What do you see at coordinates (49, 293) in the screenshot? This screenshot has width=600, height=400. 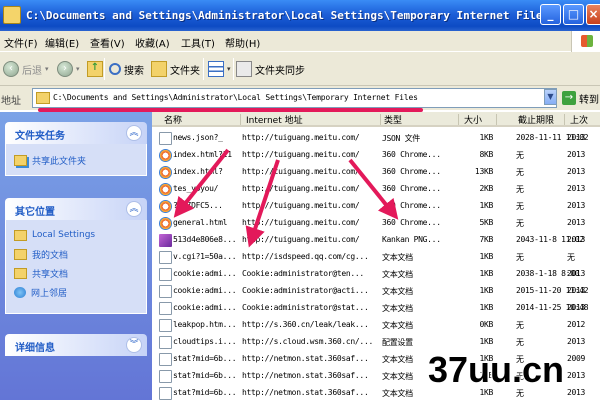 I see `place-network-label: 网上邻居` at bounding box center [49, 293].